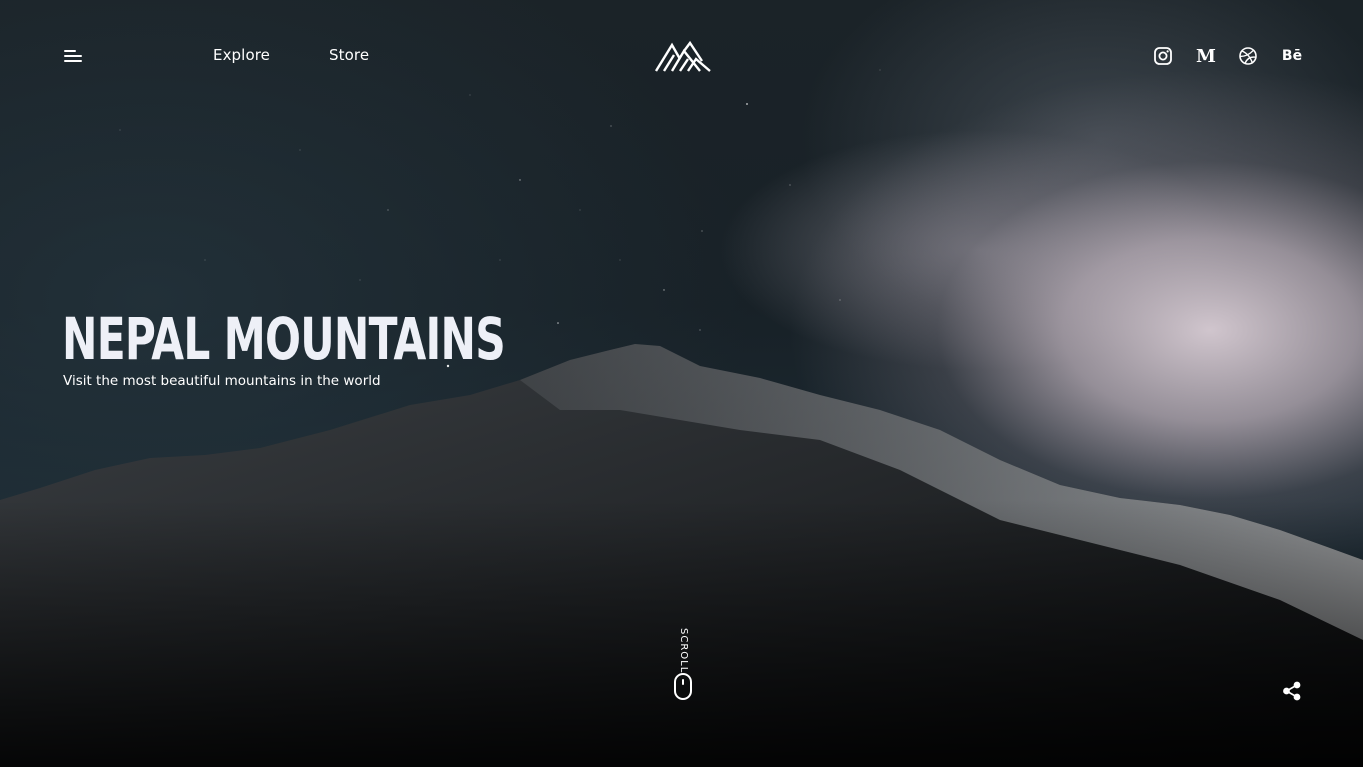  I want to click on site-header: Explore Store M Bē, so click(681, 55).